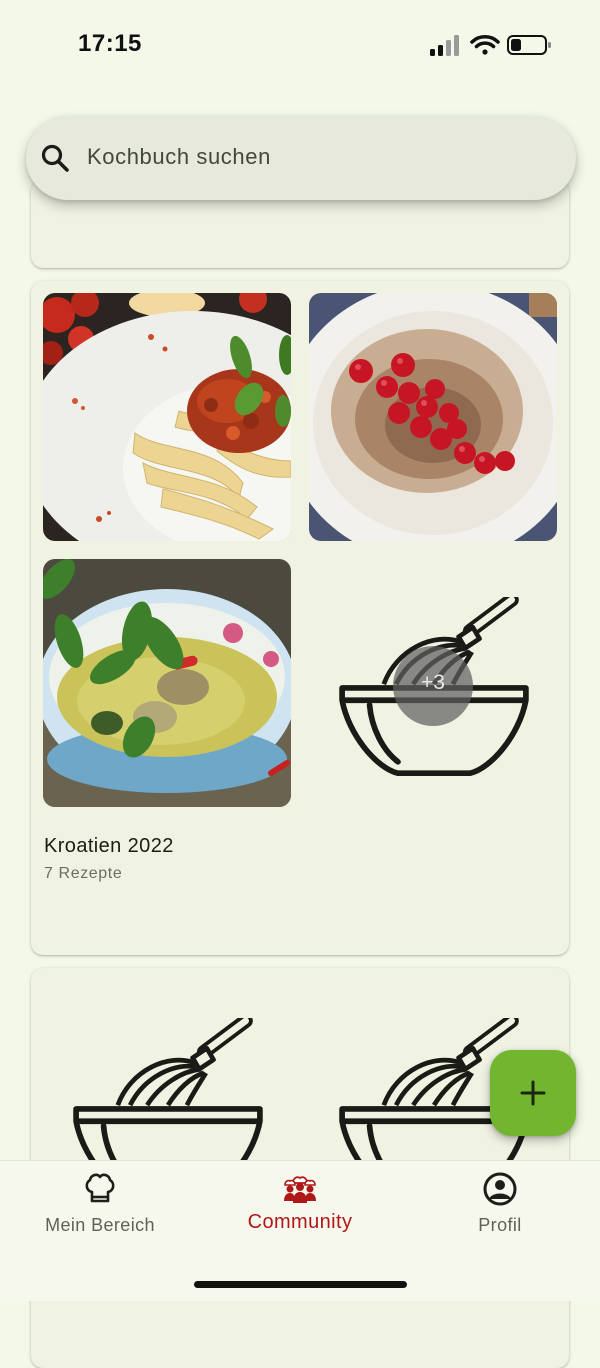 The height and width of the screenshot is (1368, 600). Describe the element at coordinates (100, 1206) in the screenshot. I see `nav-item-mein-bereich: Mein Bereich` at that location.